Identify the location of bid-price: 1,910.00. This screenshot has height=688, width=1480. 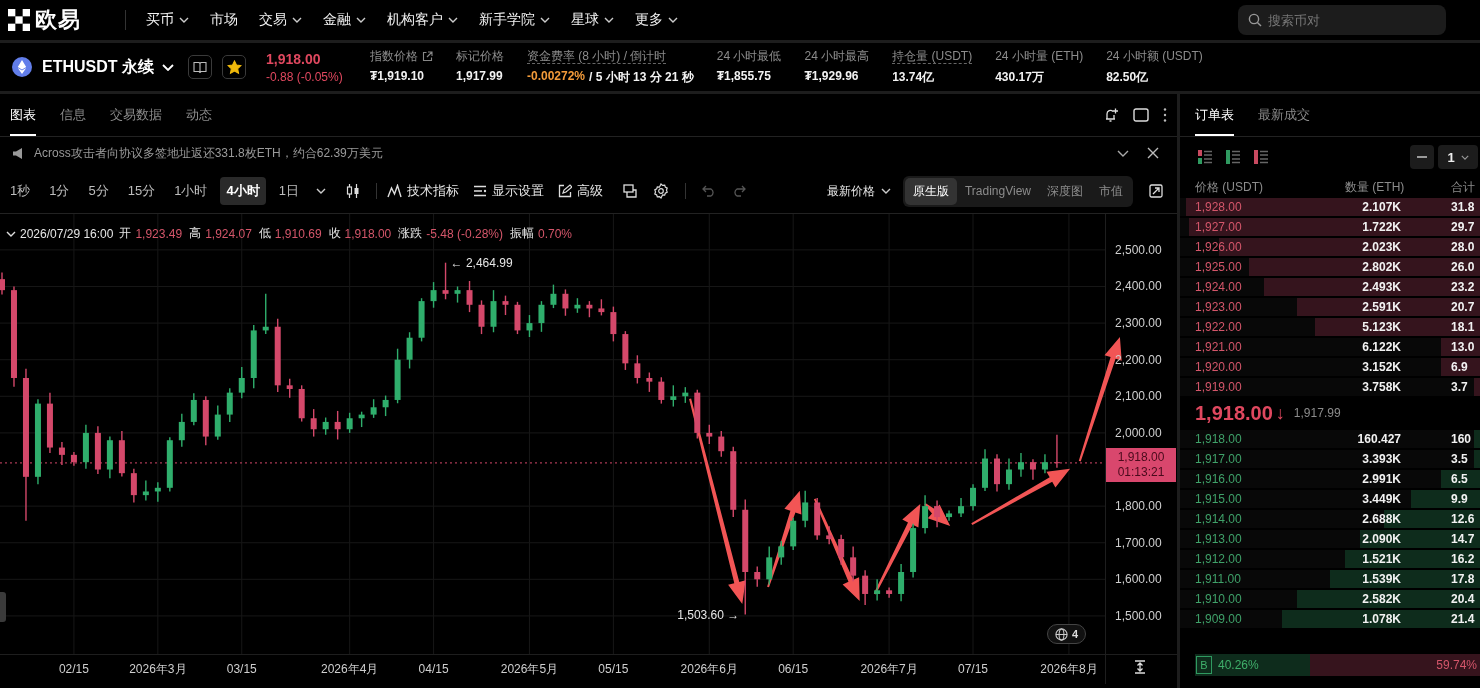
(1270, 599).